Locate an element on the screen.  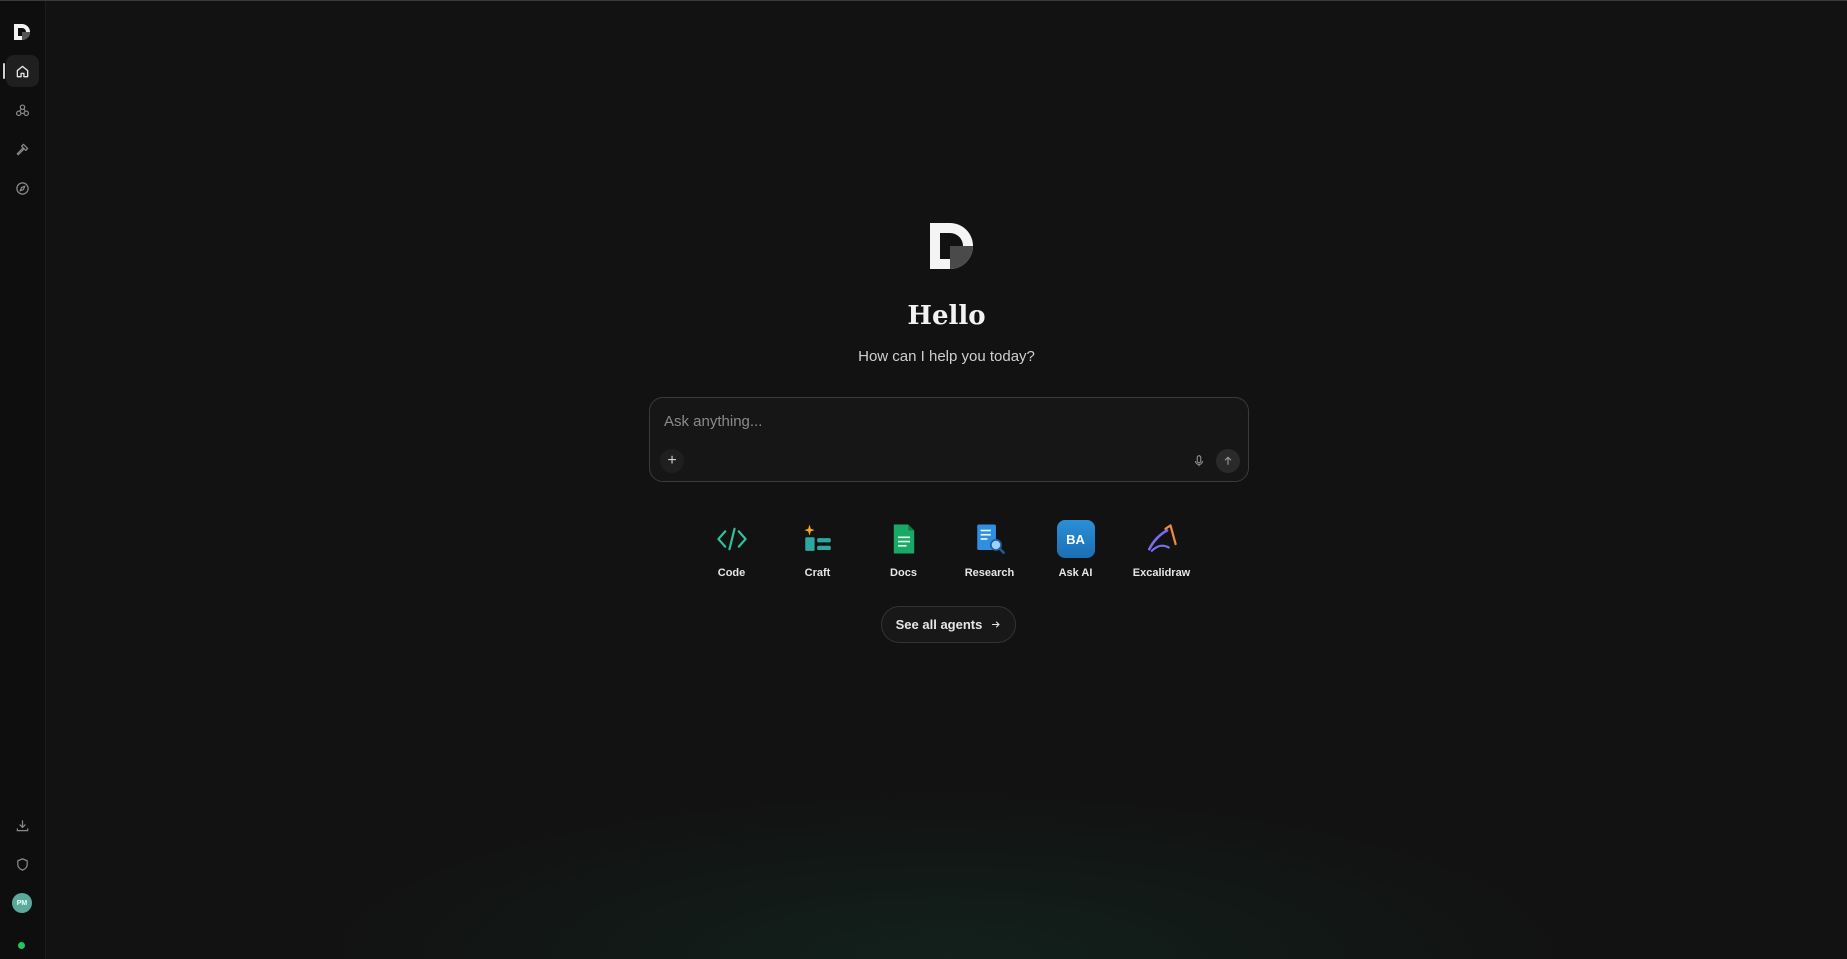
agents-icon is located at coordinates (22, 109).